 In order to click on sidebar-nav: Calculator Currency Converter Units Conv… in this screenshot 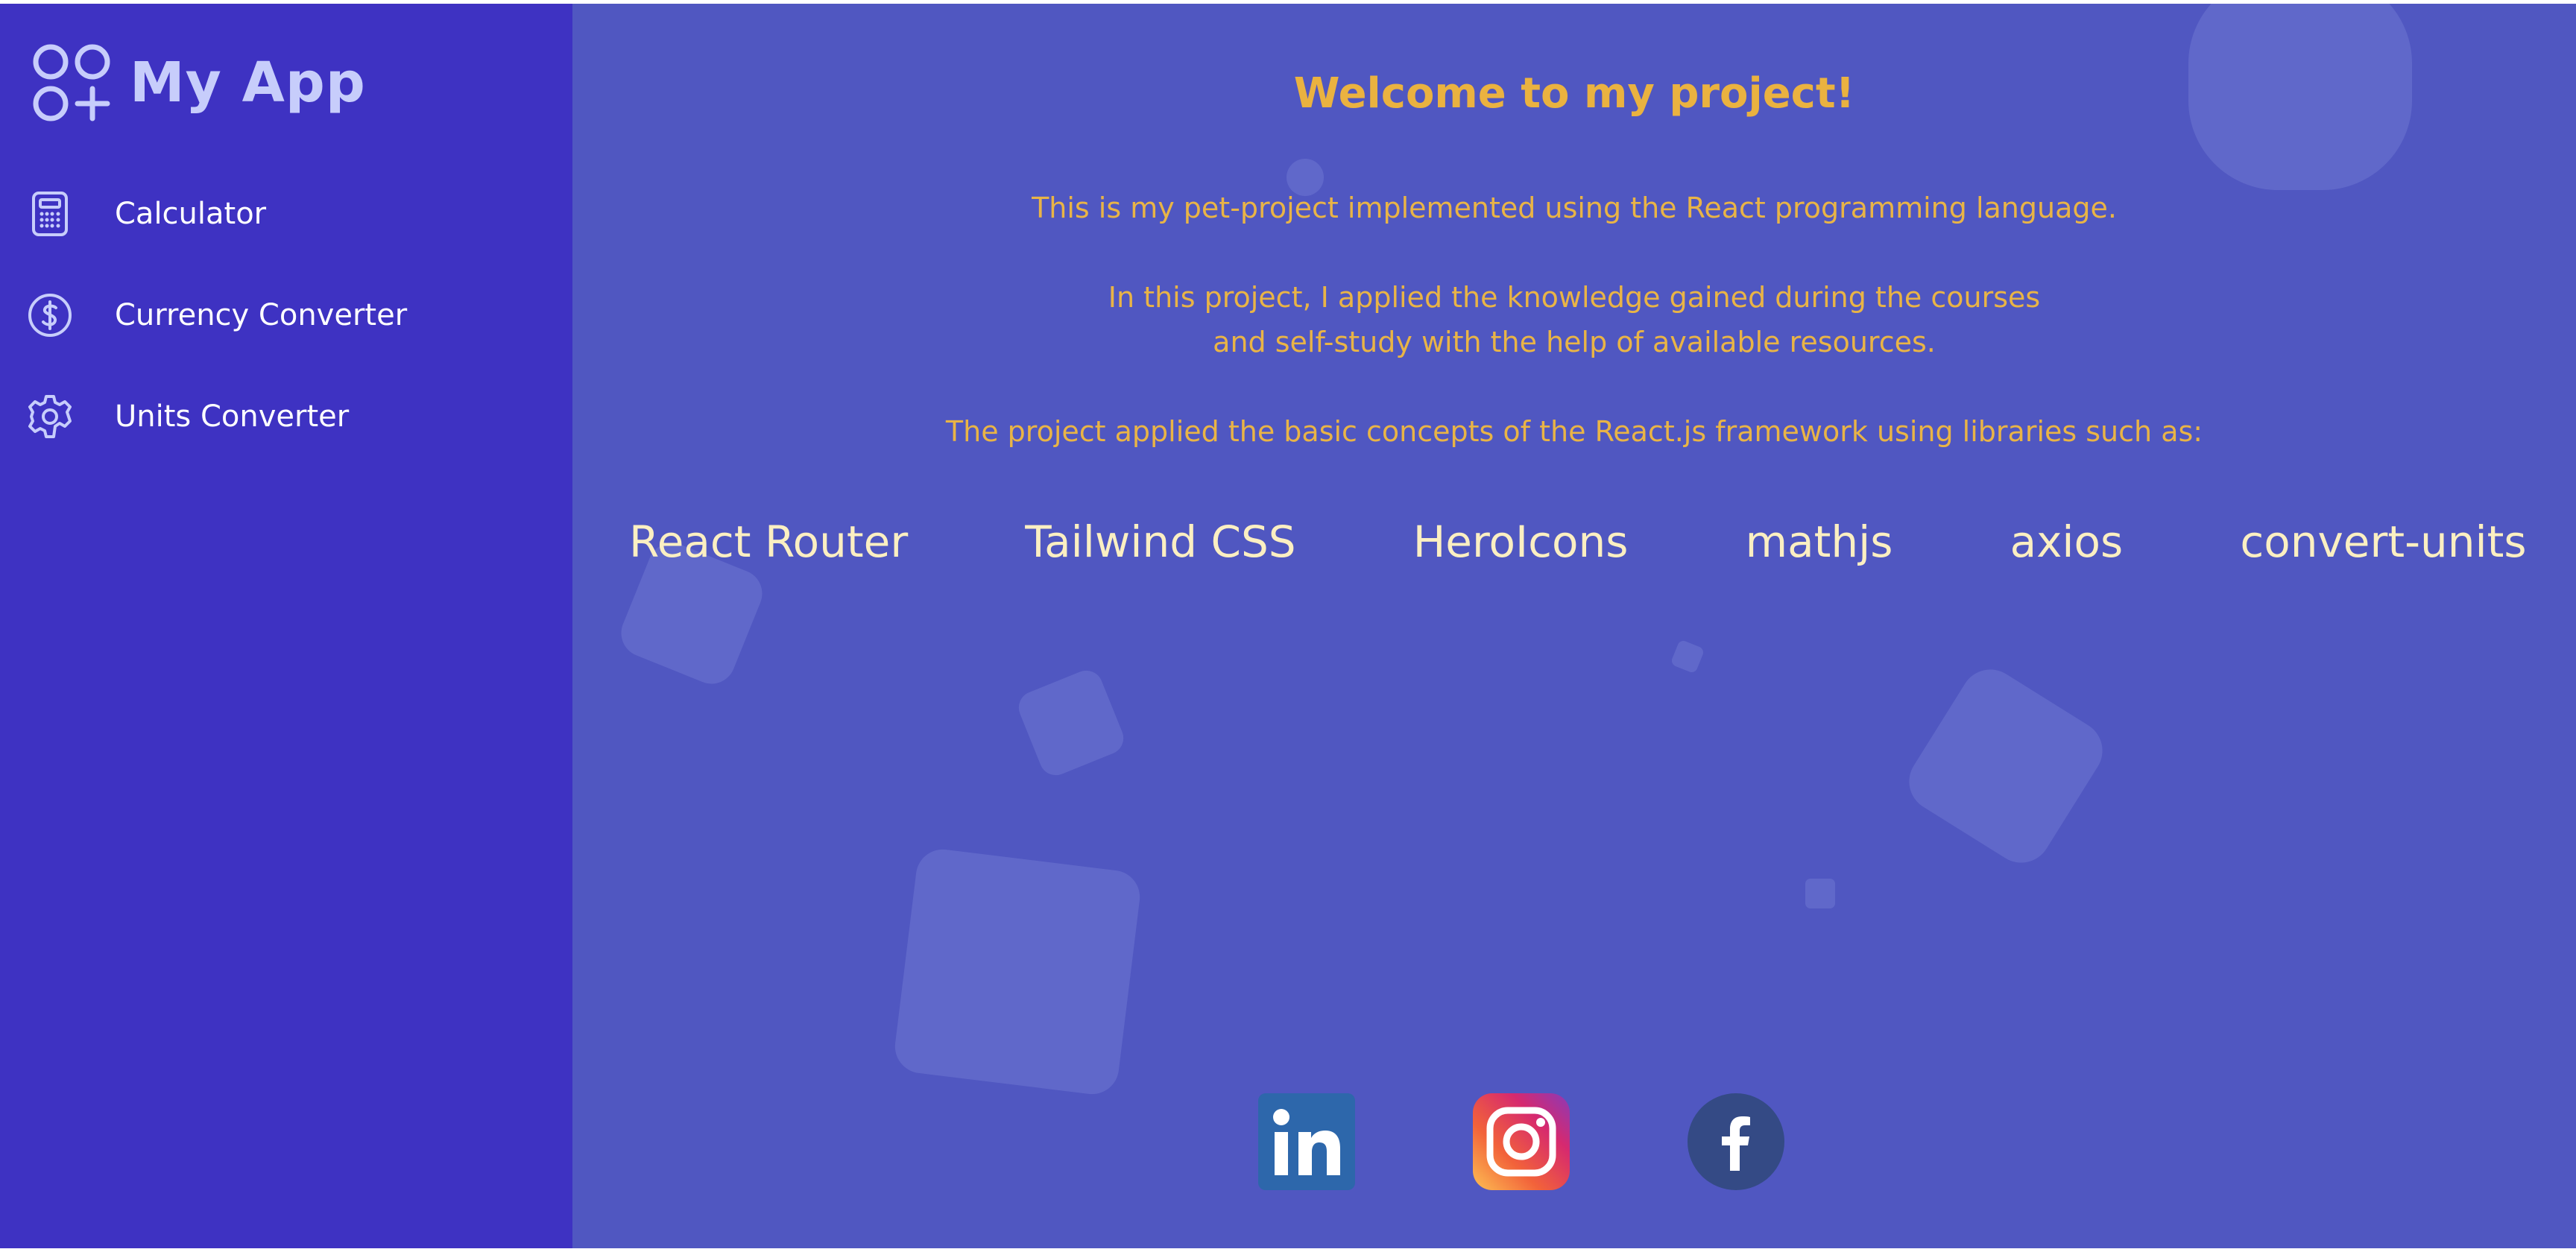, I will do `click(217, 339)`.